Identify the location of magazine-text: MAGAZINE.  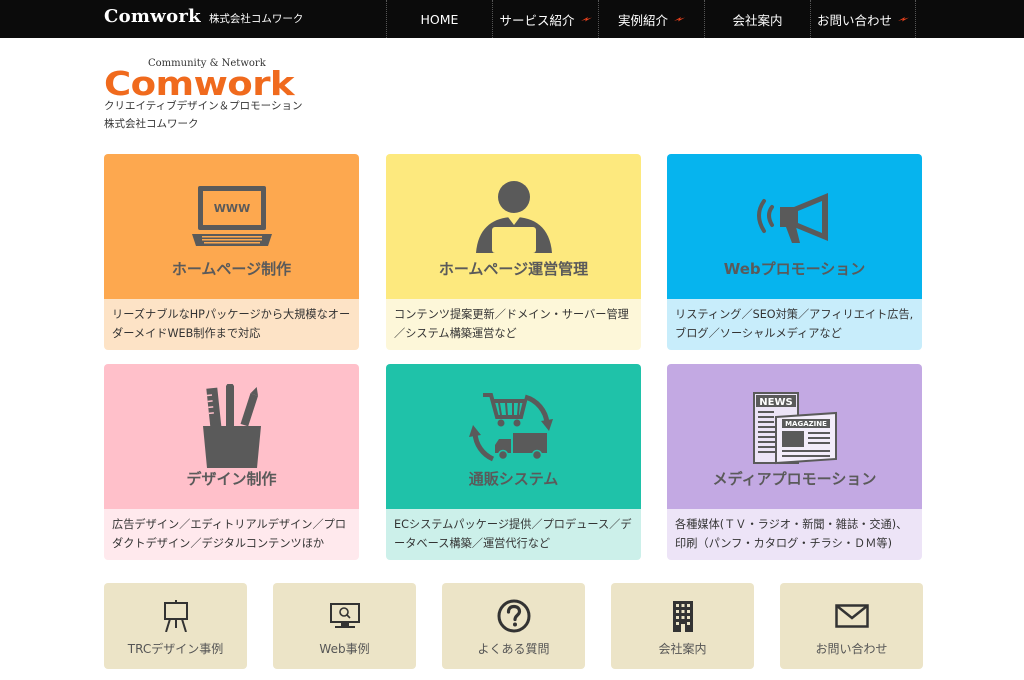
(806, 424).